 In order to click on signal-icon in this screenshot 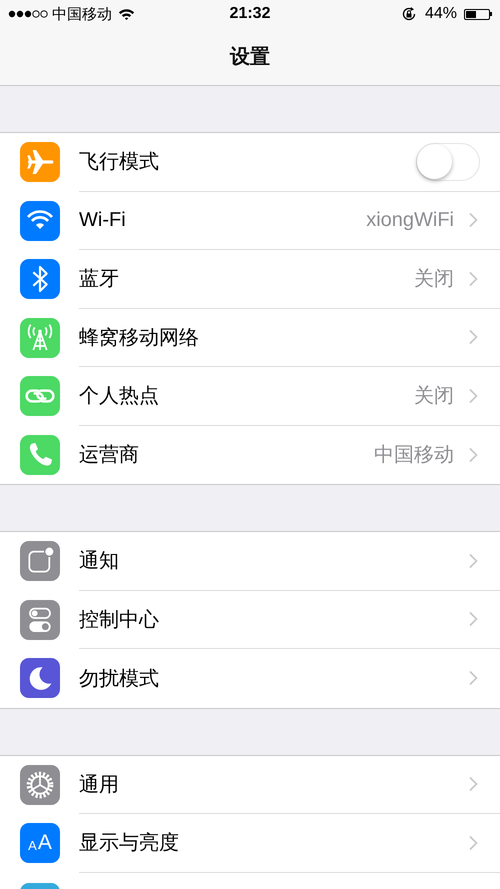, I will do `click(28, 14)`.